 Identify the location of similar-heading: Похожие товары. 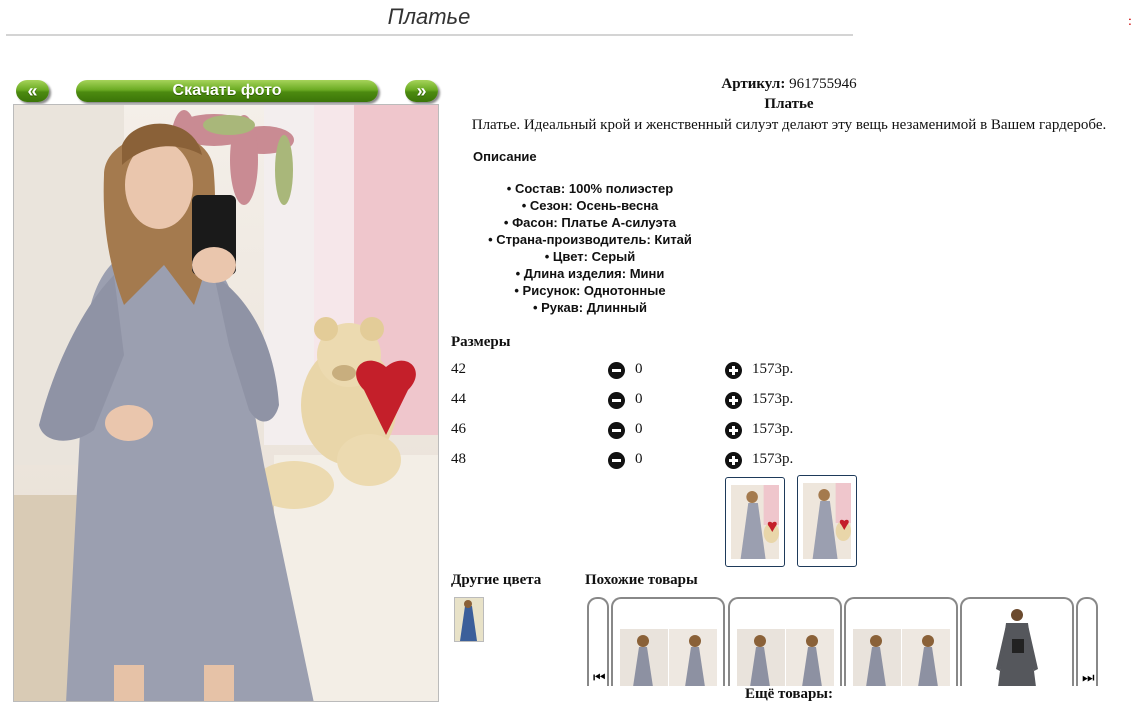
(641, 580).